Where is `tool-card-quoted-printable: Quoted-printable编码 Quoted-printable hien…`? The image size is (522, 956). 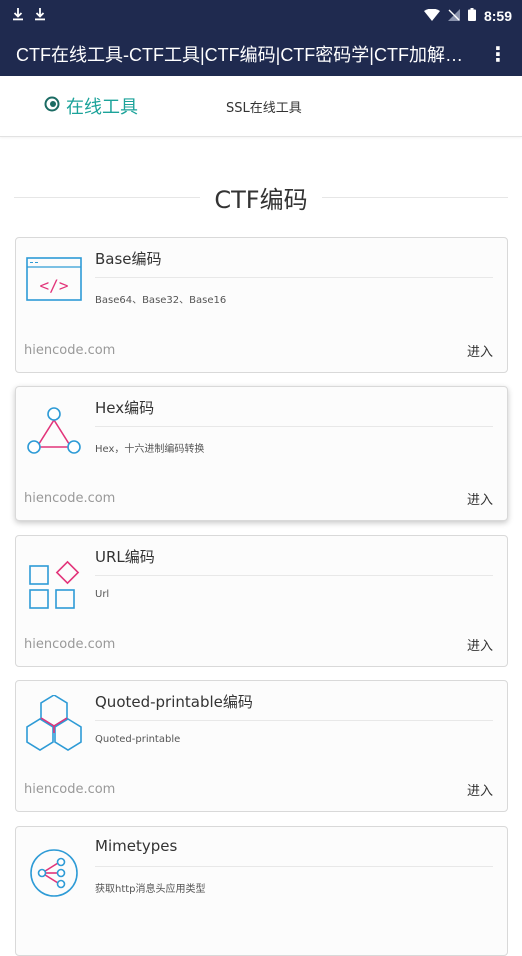 tool-card-quoted-printable: Quoted-printable编码 Quoted-printable hien… is located at coordinates (261, 746).